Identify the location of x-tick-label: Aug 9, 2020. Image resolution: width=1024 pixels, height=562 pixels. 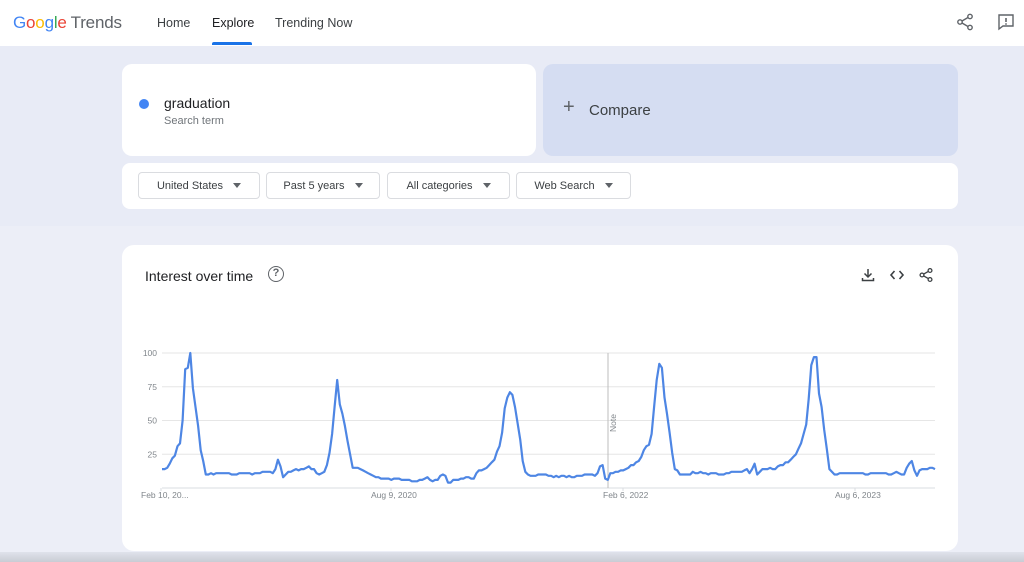
(394, 495).